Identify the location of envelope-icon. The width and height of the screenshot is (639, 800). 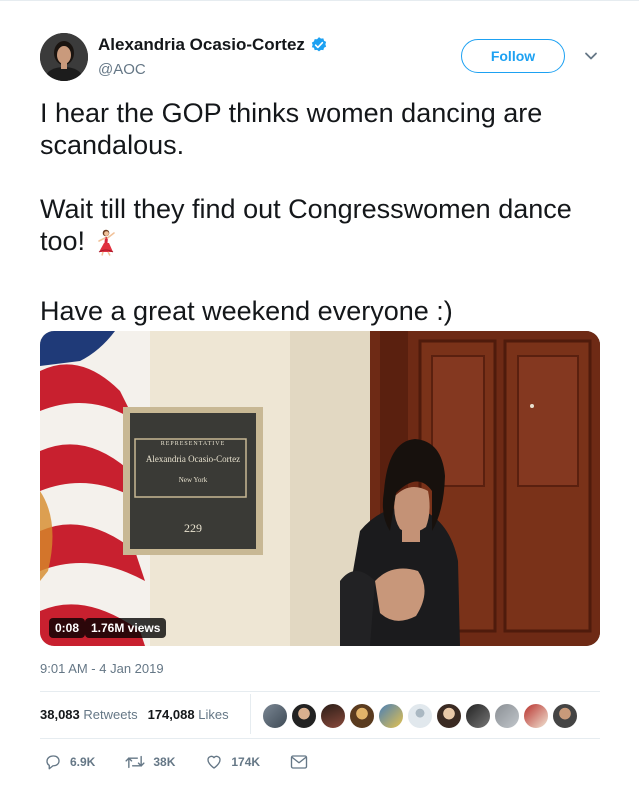
(299, 762).